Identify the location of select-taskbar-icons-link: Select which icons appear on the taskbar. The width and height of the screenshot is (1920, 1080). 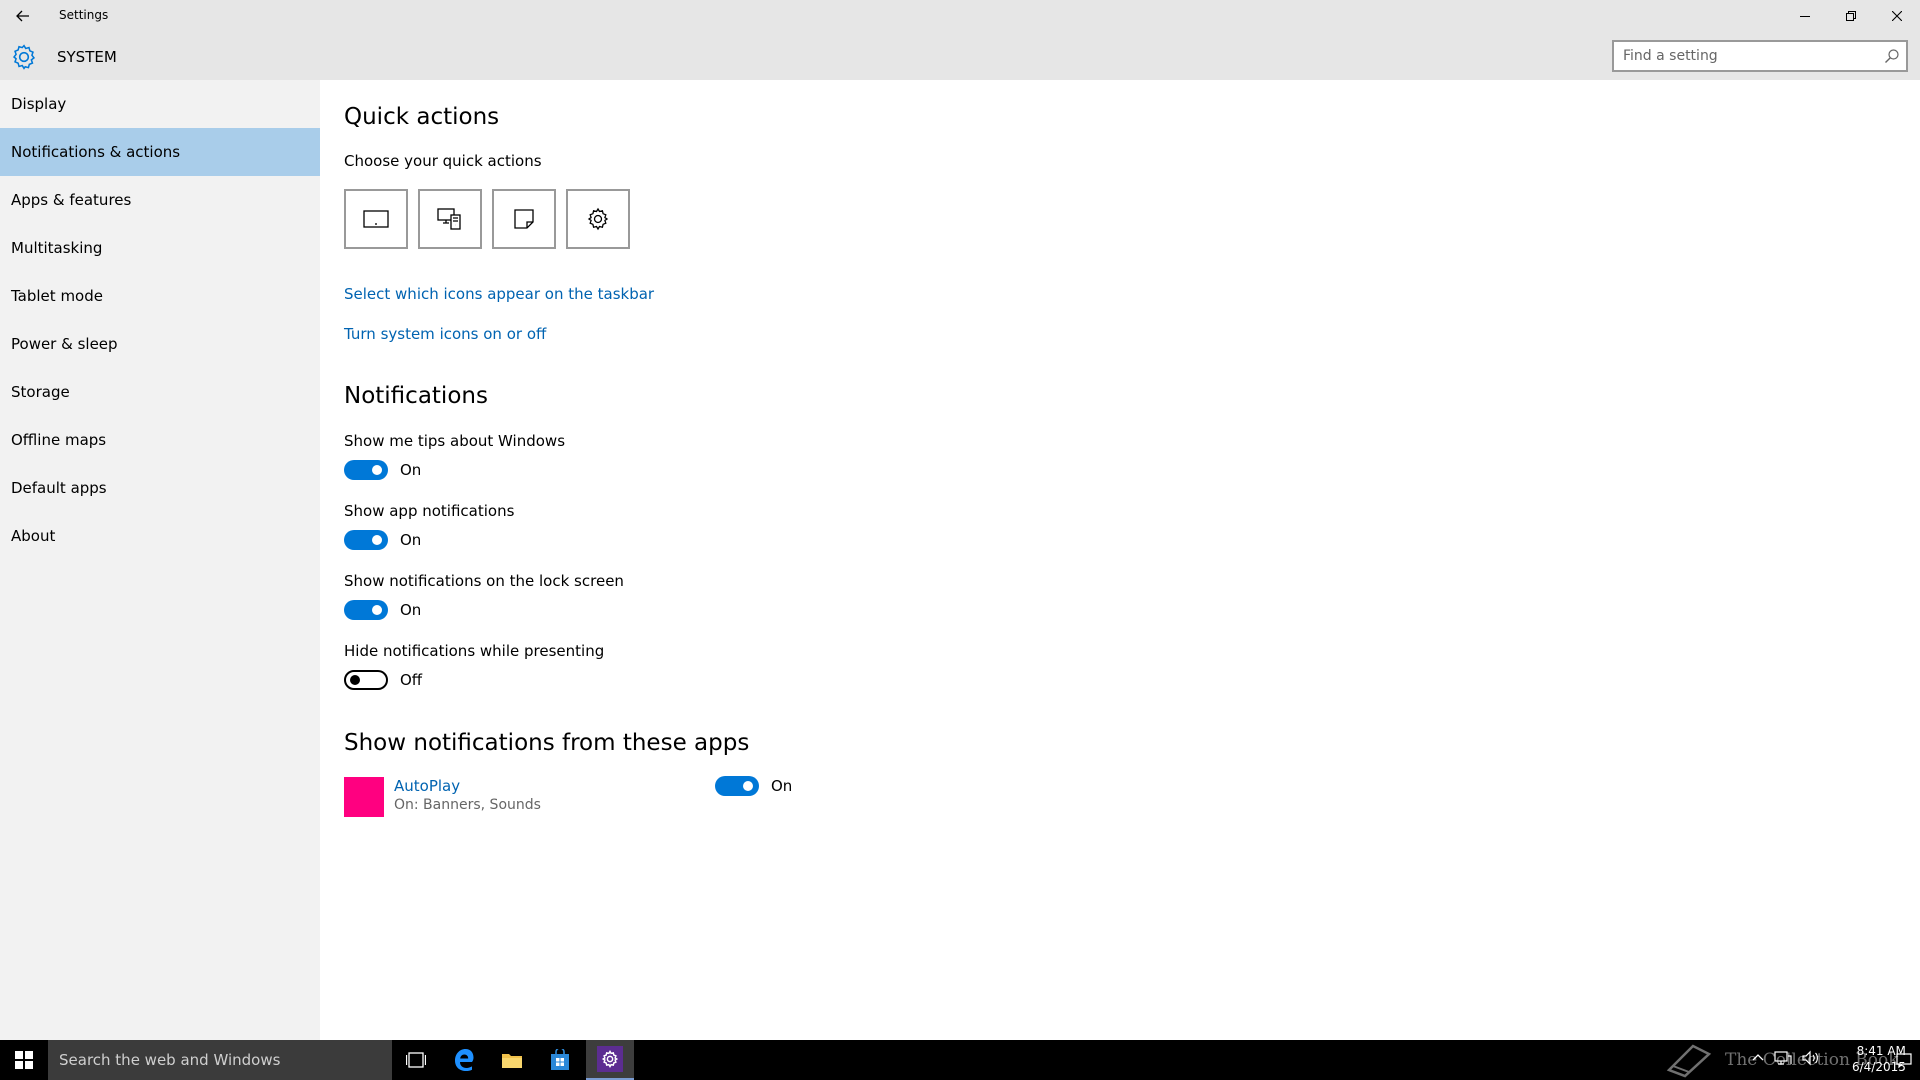
(499, 294).